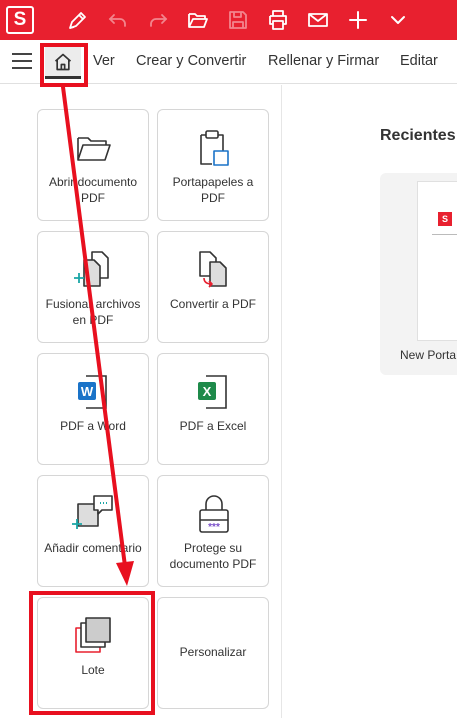 Image resolution: width=457 pixels, height=718 pixels. I want to click on tile-open-pdf: Abrir documento PDF, so click(93, 165).